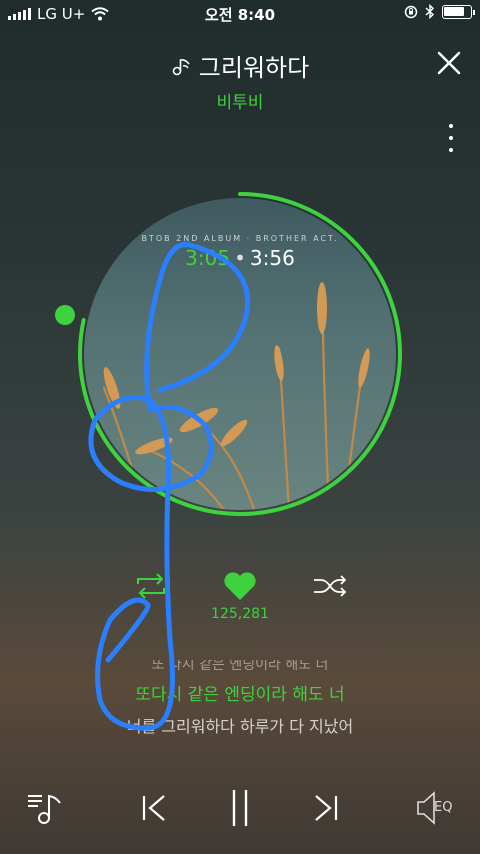 This screenshot has height=854, width=480. I want to click on pause-icon, so click(240, 808).